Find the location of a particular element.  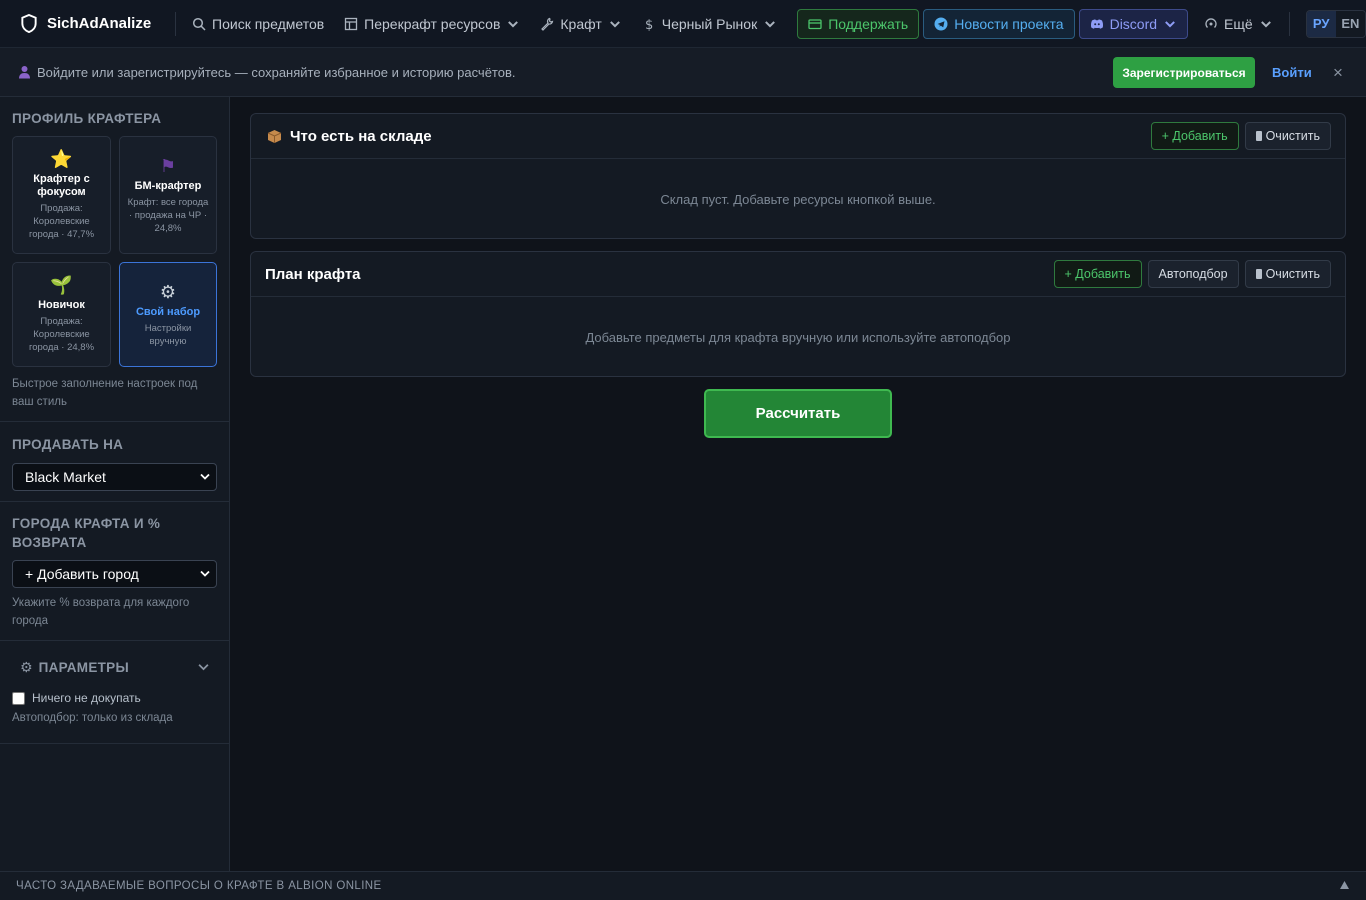

nav-craft: Крафт is located at coordinates (580, 24).